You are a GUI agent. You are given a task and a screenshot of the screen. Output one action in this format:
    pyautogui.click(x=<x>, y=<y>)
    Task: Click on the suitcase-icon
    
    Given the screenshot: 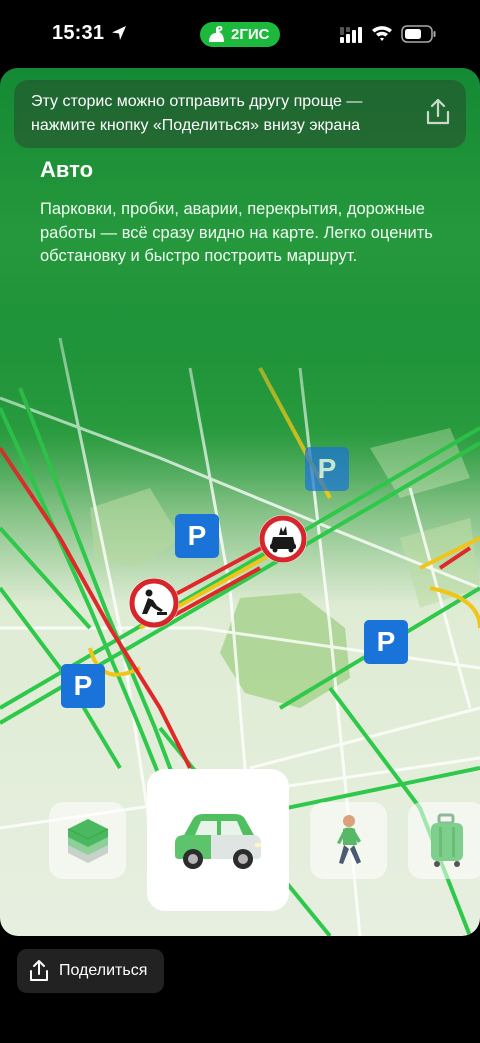 What is the action you would take?
    pyautogui.click(x=447, y=840)
    